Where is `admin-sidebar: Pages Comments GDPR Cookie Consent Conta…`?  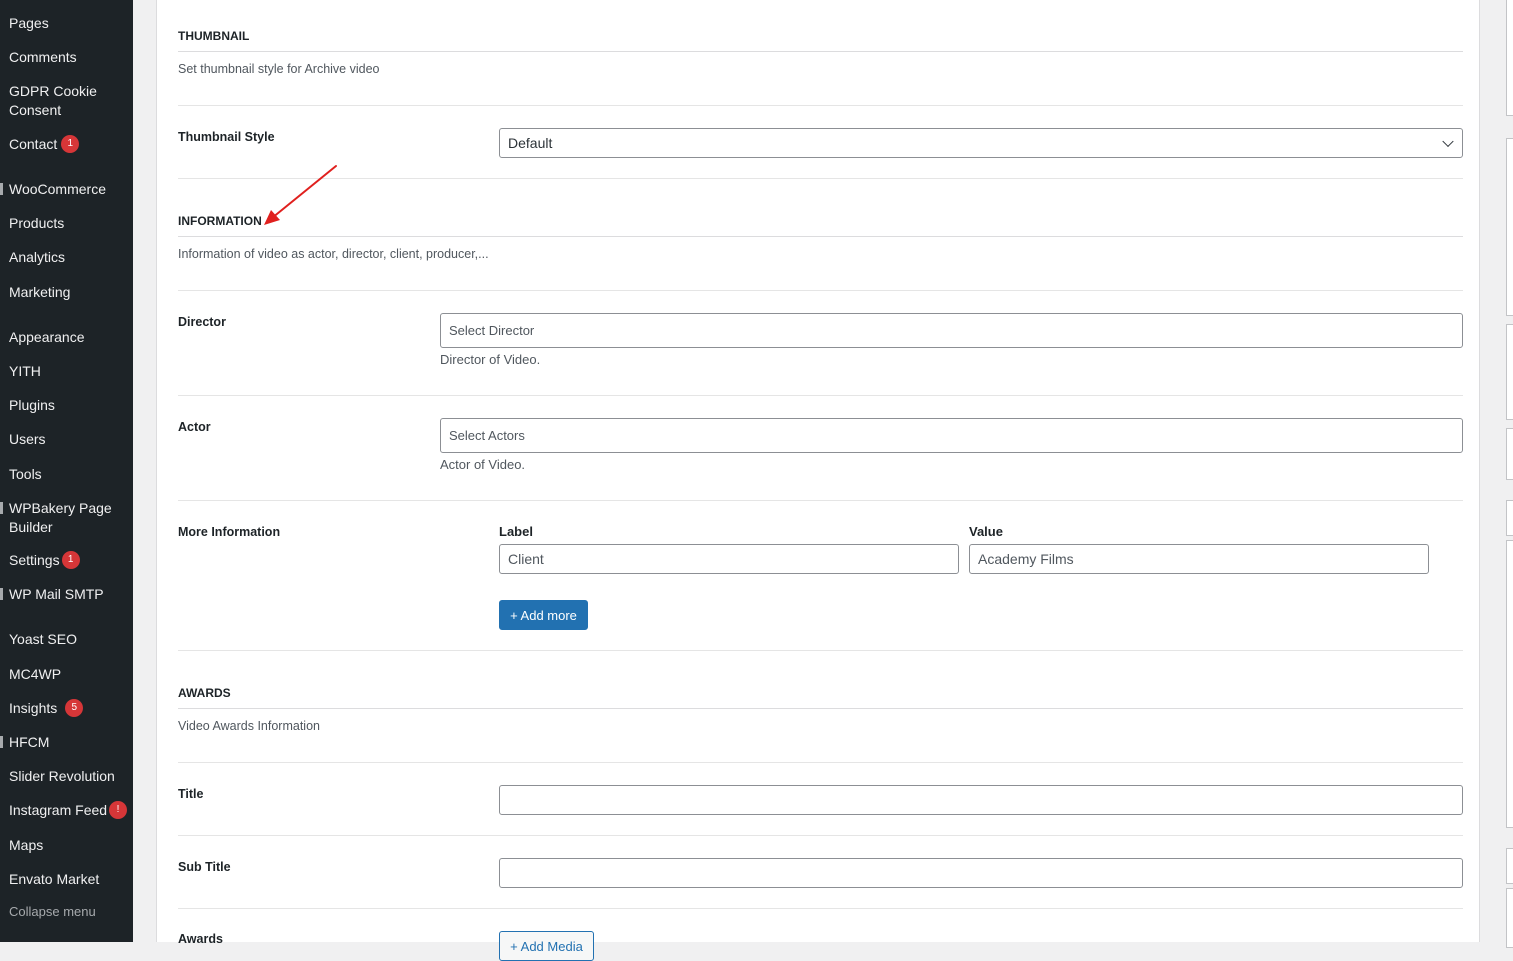 admin-sidebar: Pages Comments GDPR Cookie Consent Conta… is located at coordinates (66, 471).